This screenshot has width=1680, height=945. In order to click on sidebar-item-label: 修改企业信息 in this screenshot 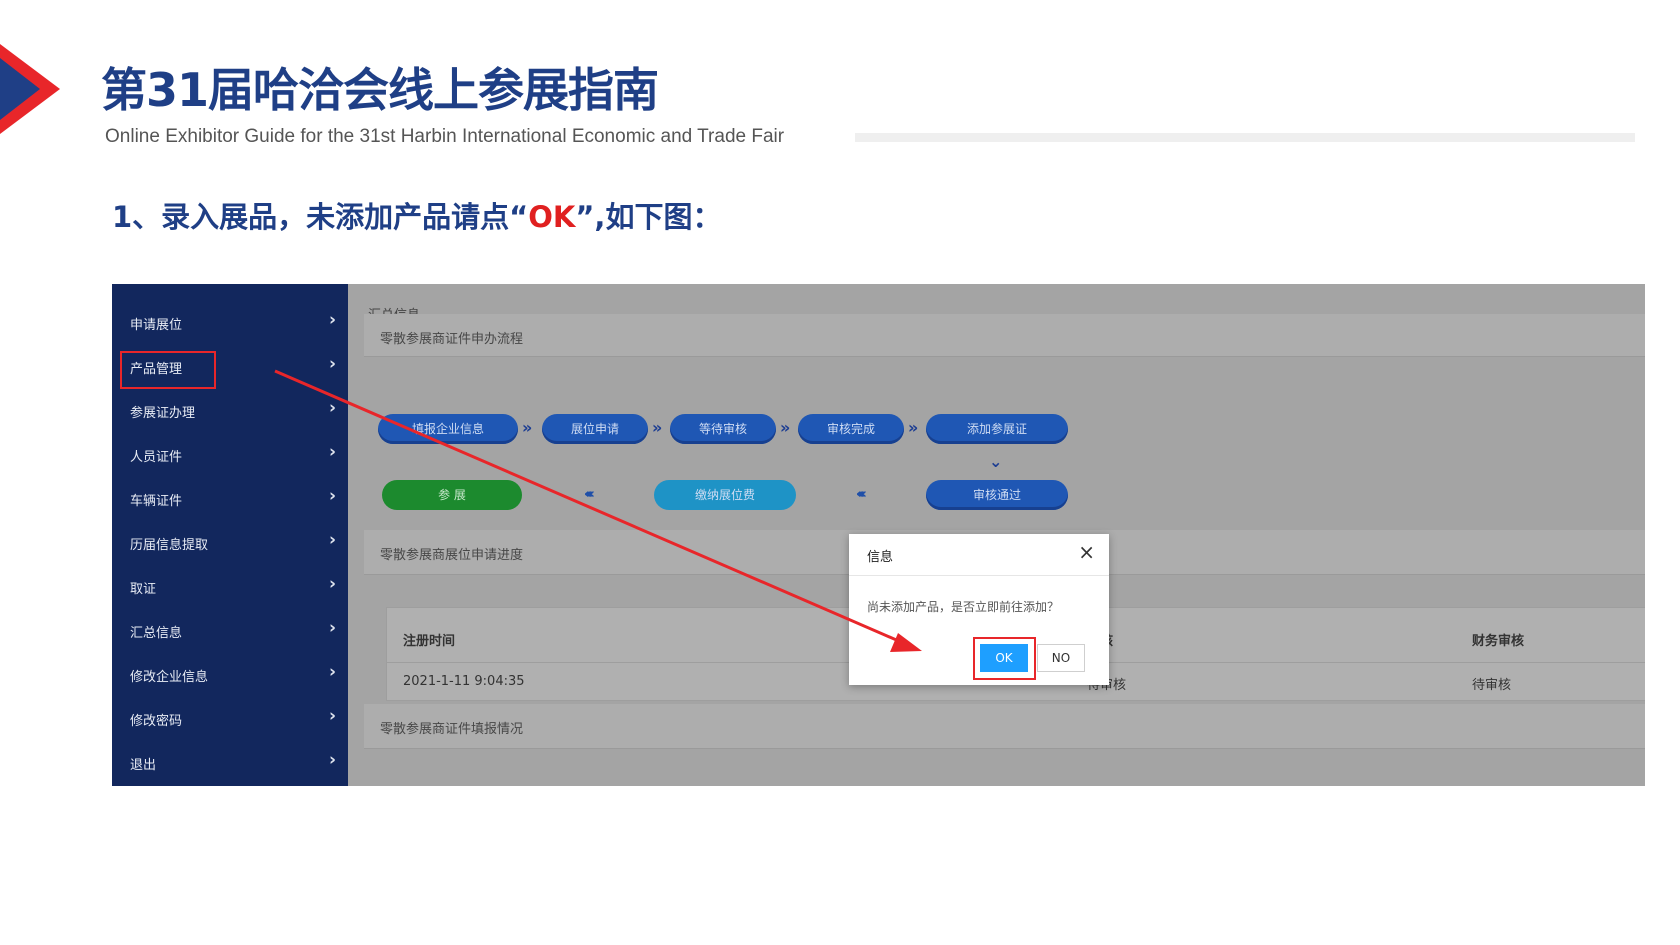, I will do `click(169, 677)`.